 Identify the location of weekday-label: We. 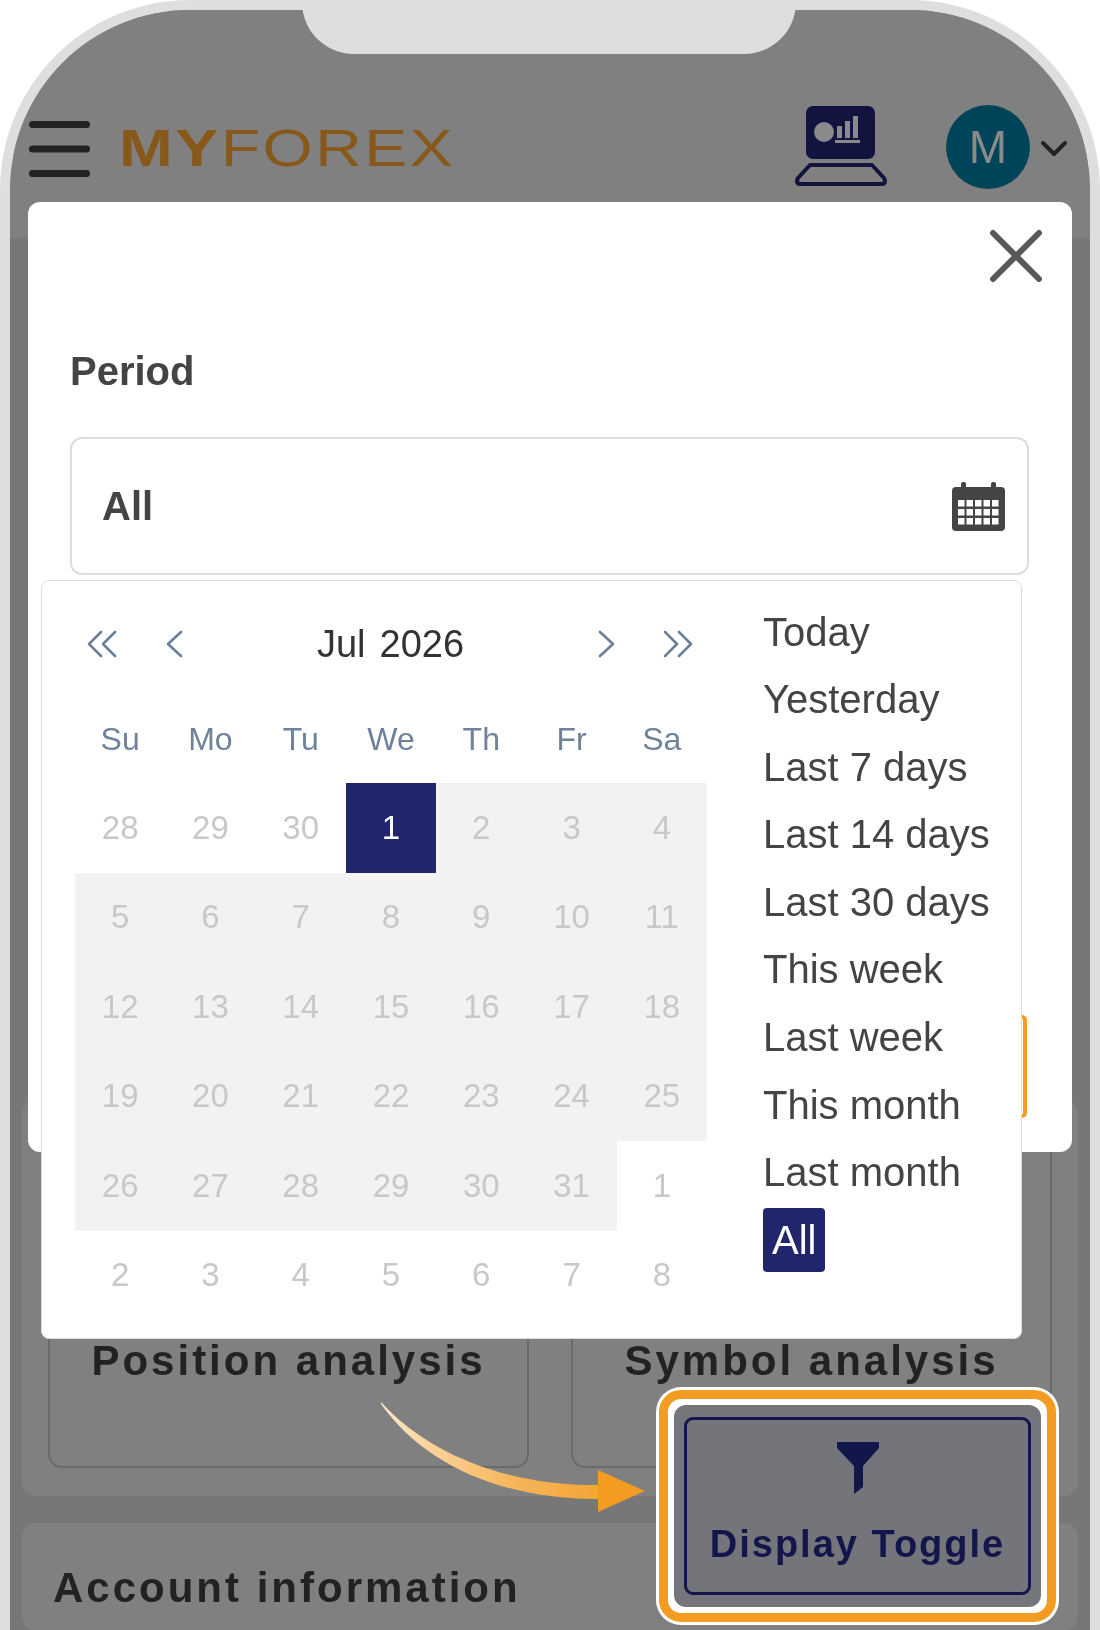
(391, 739).